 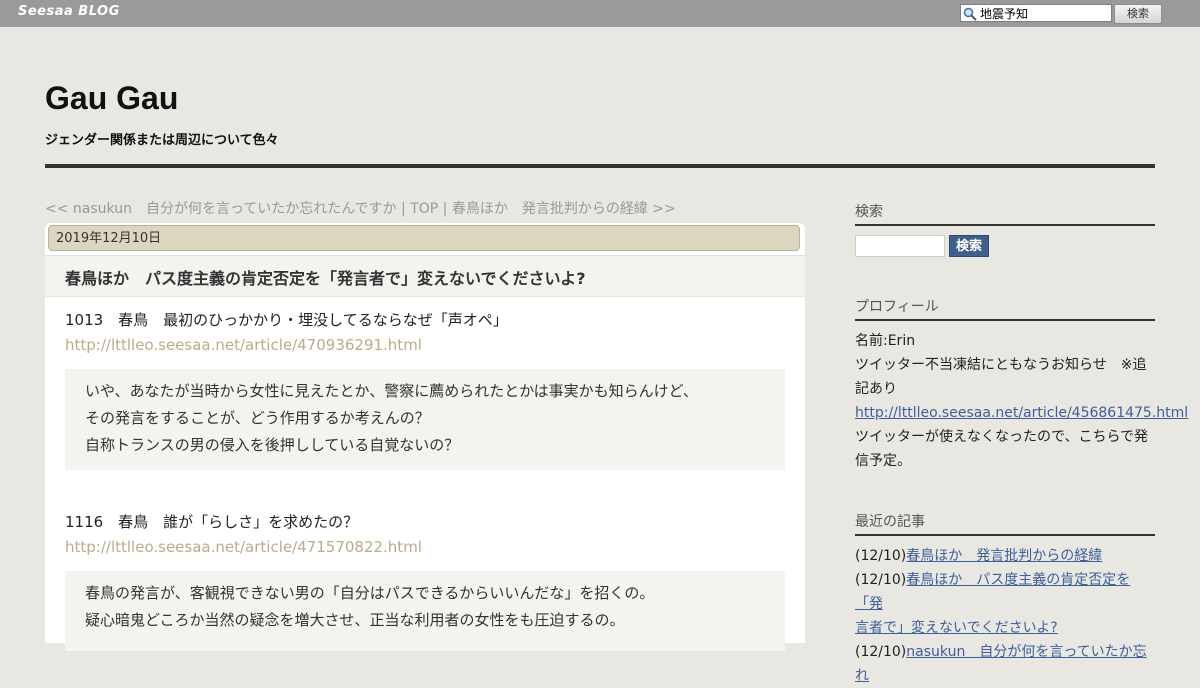 What do you see at coordinates (424, 209) in the screenshot?
I see `top-link: TOP` at bounding box center [424, 209].